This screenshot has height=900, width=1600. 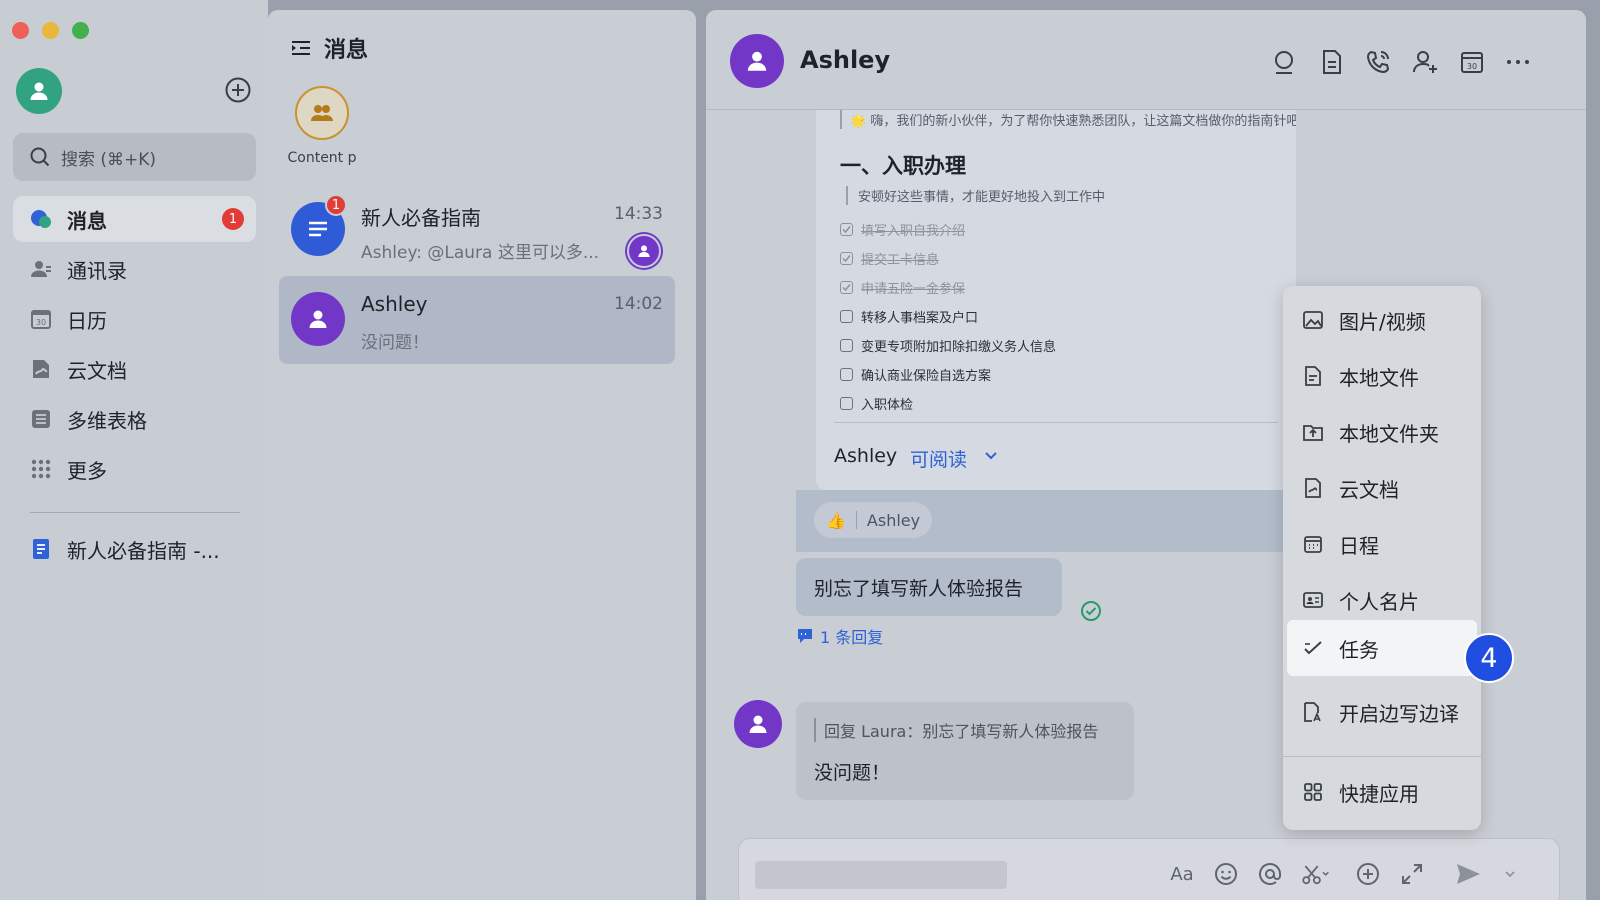 I want to click on menu-item-translate: 开启边写边译, so click(x=1382, y=712).